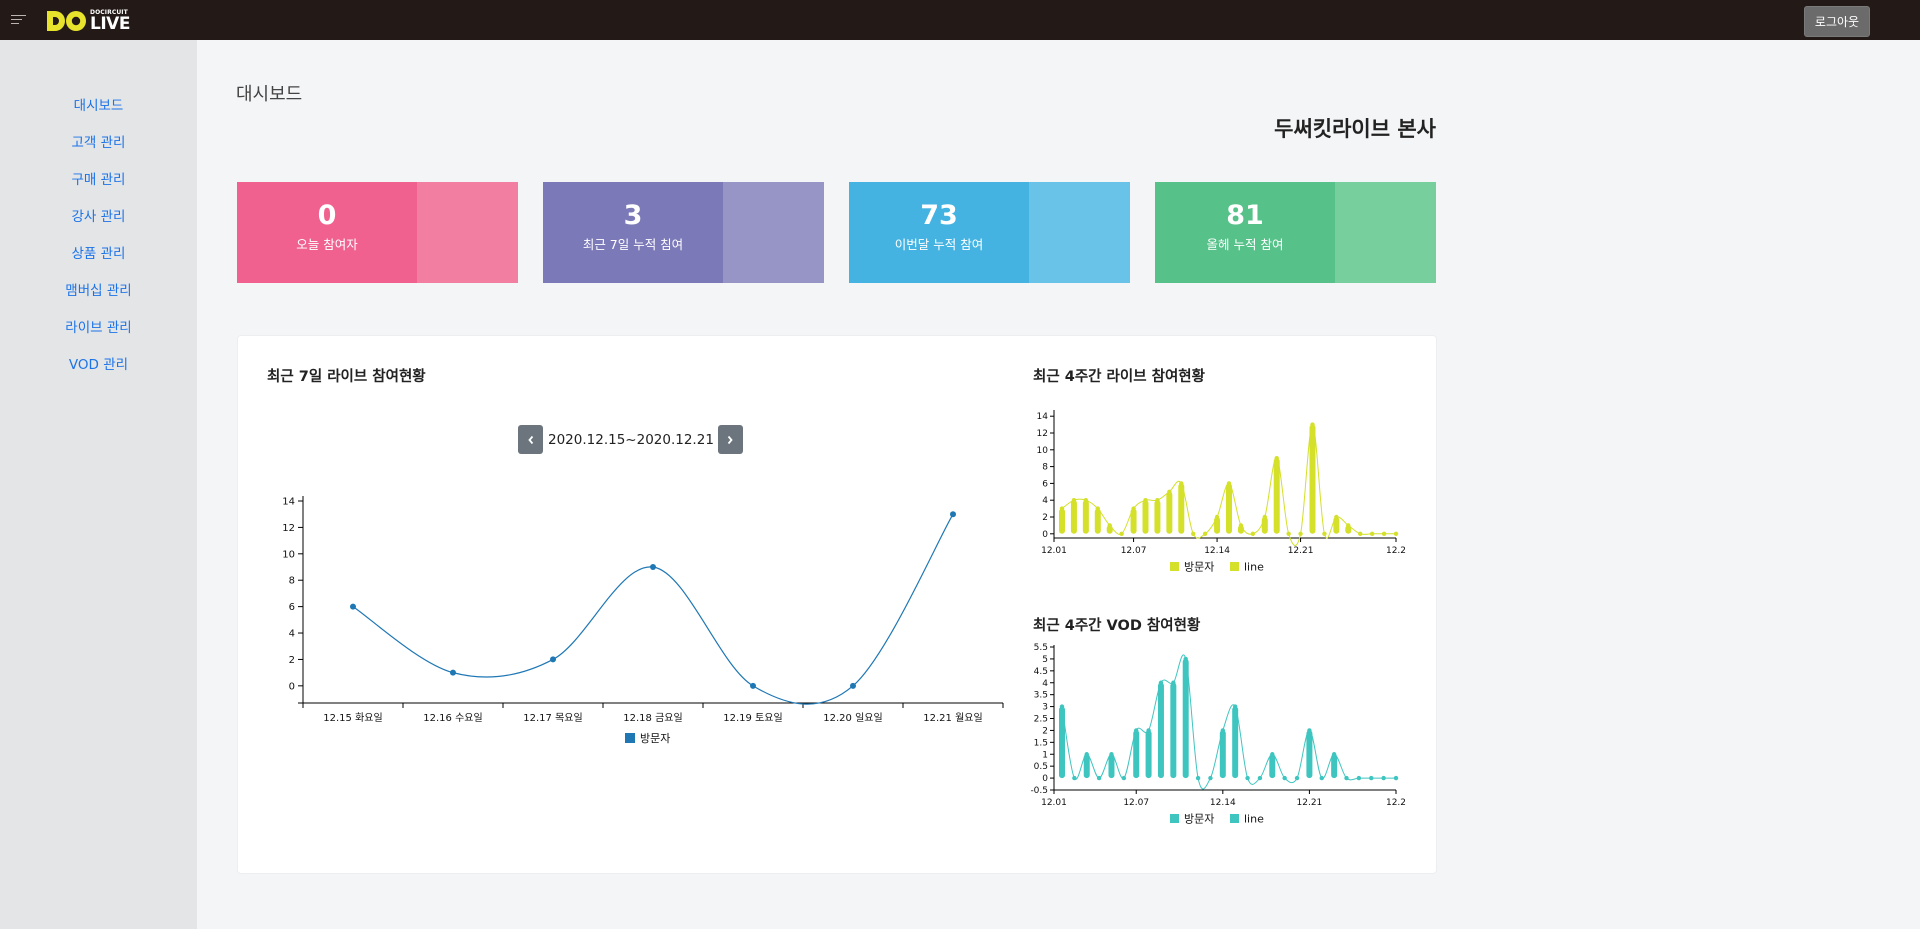 Image resolution: width=1920 pixels, height=929 pixels. I want to click on x-tick-label: 12.16 수요일, so click(452, 718).